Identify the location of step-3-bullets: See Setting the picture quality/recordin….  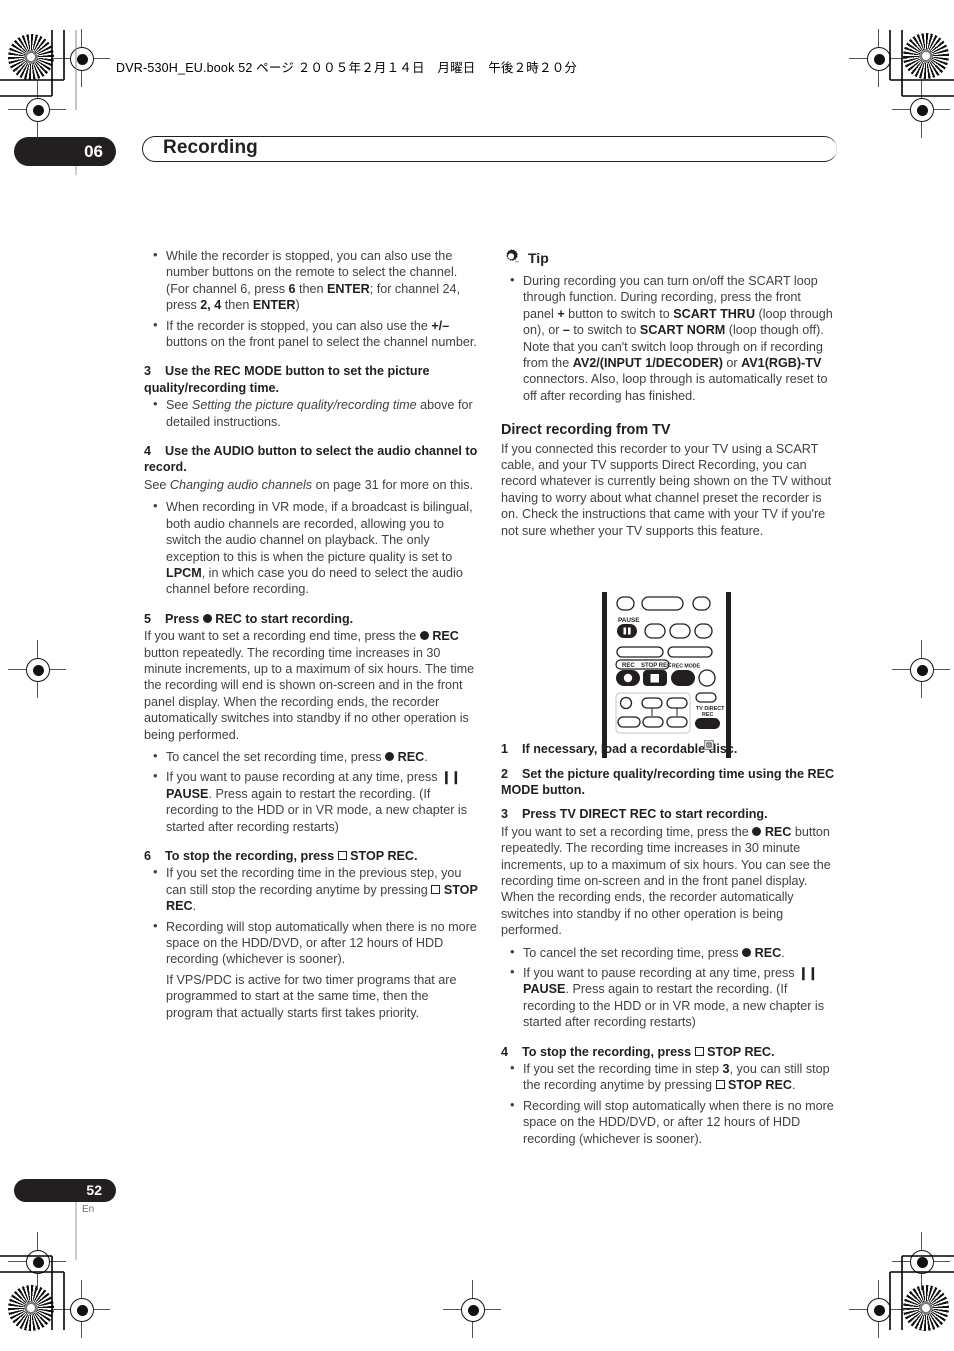
(311, 413).